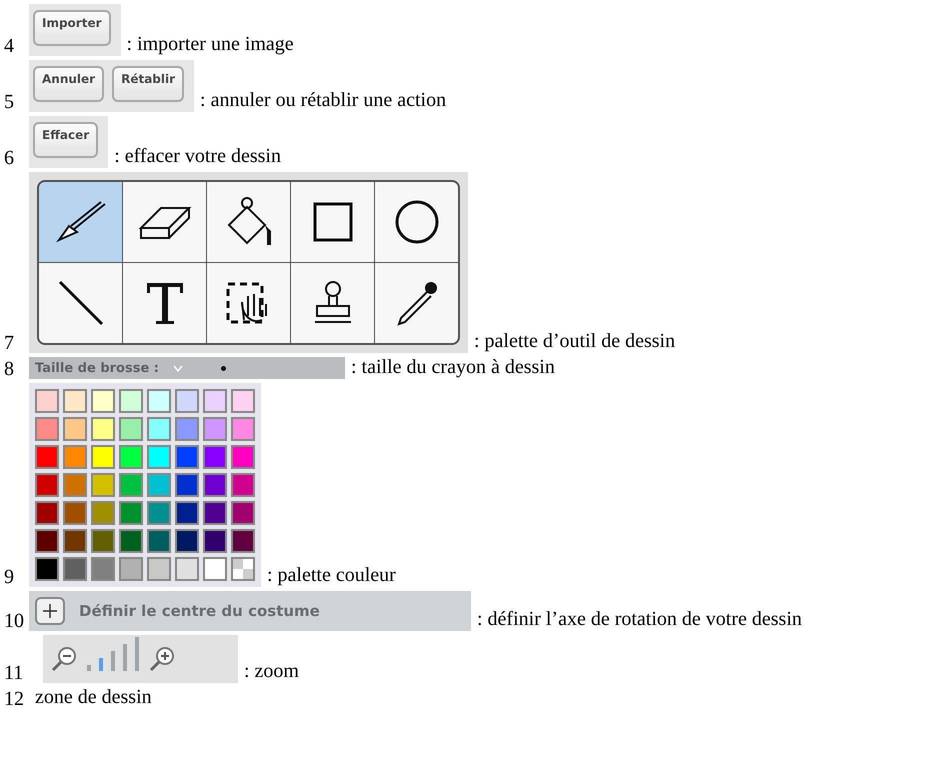  What do you see at coordinates (210, 45) in the screenshot?
I see `item-caption: : importer une image` at bounding box center [210, 45].